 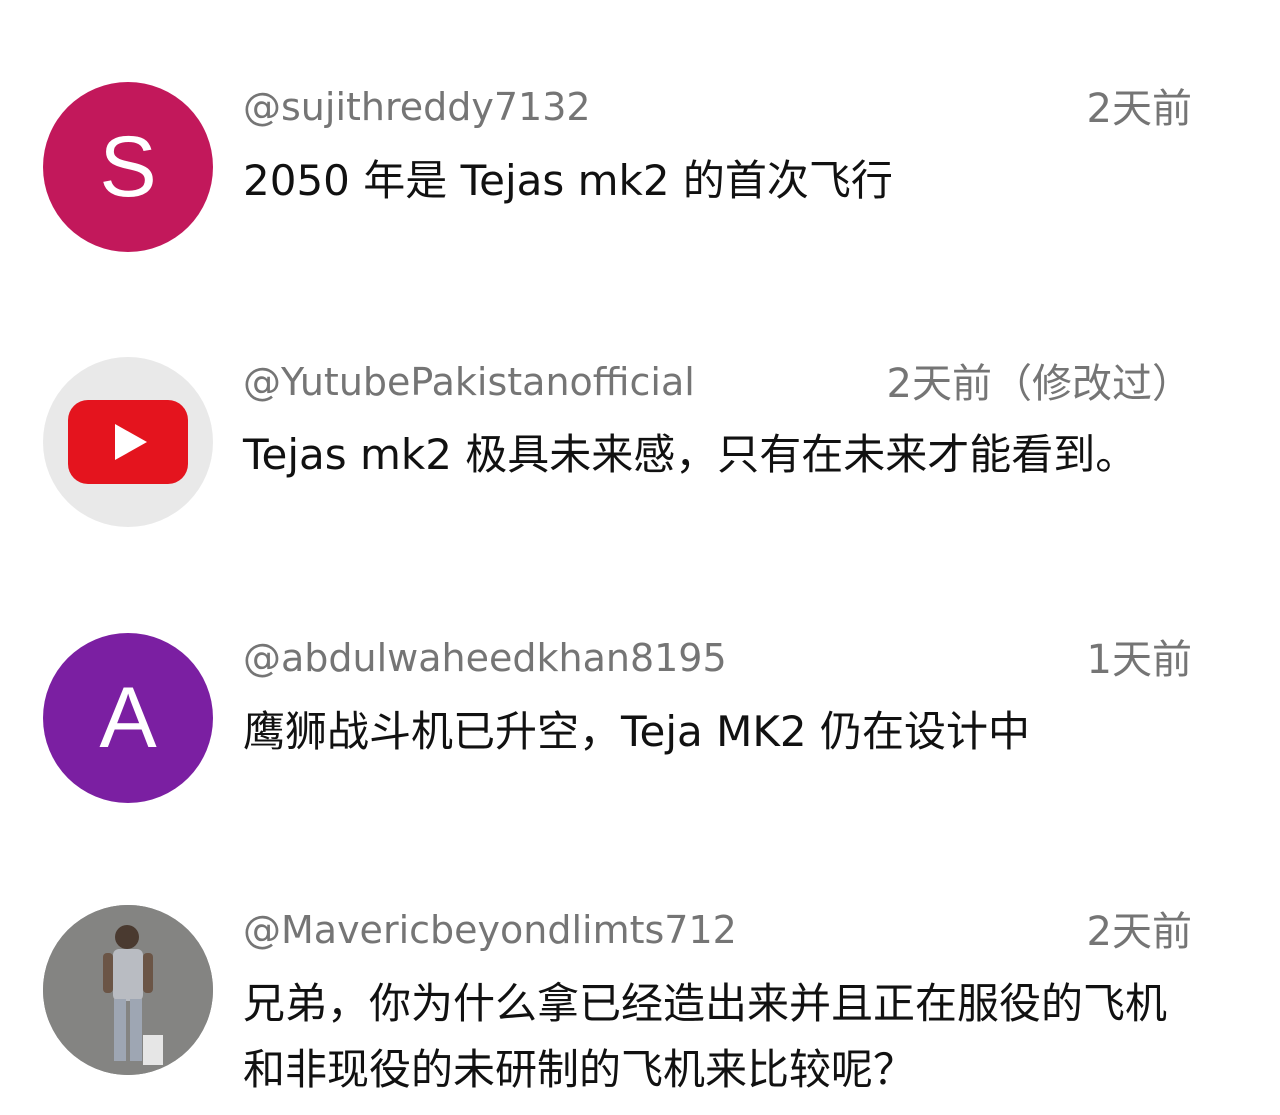 What do you see at coordinates (690, 454) in the screenshot?
I see `comment-text: Tejas mk2 极具未来感，只有在未来才能看到。` at bounding box center [690, 454].